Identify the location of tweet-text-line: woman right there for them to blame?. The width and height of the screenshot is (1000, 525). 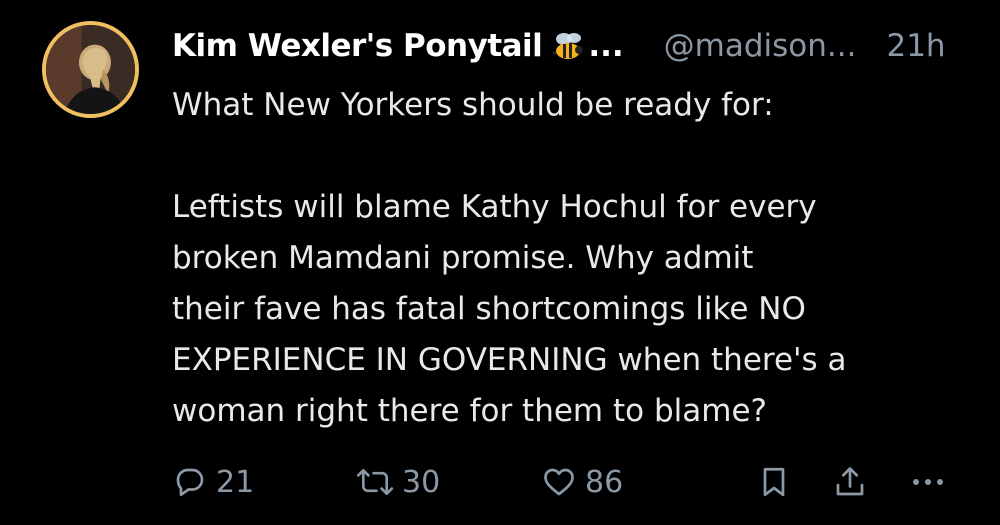
(469, 411).